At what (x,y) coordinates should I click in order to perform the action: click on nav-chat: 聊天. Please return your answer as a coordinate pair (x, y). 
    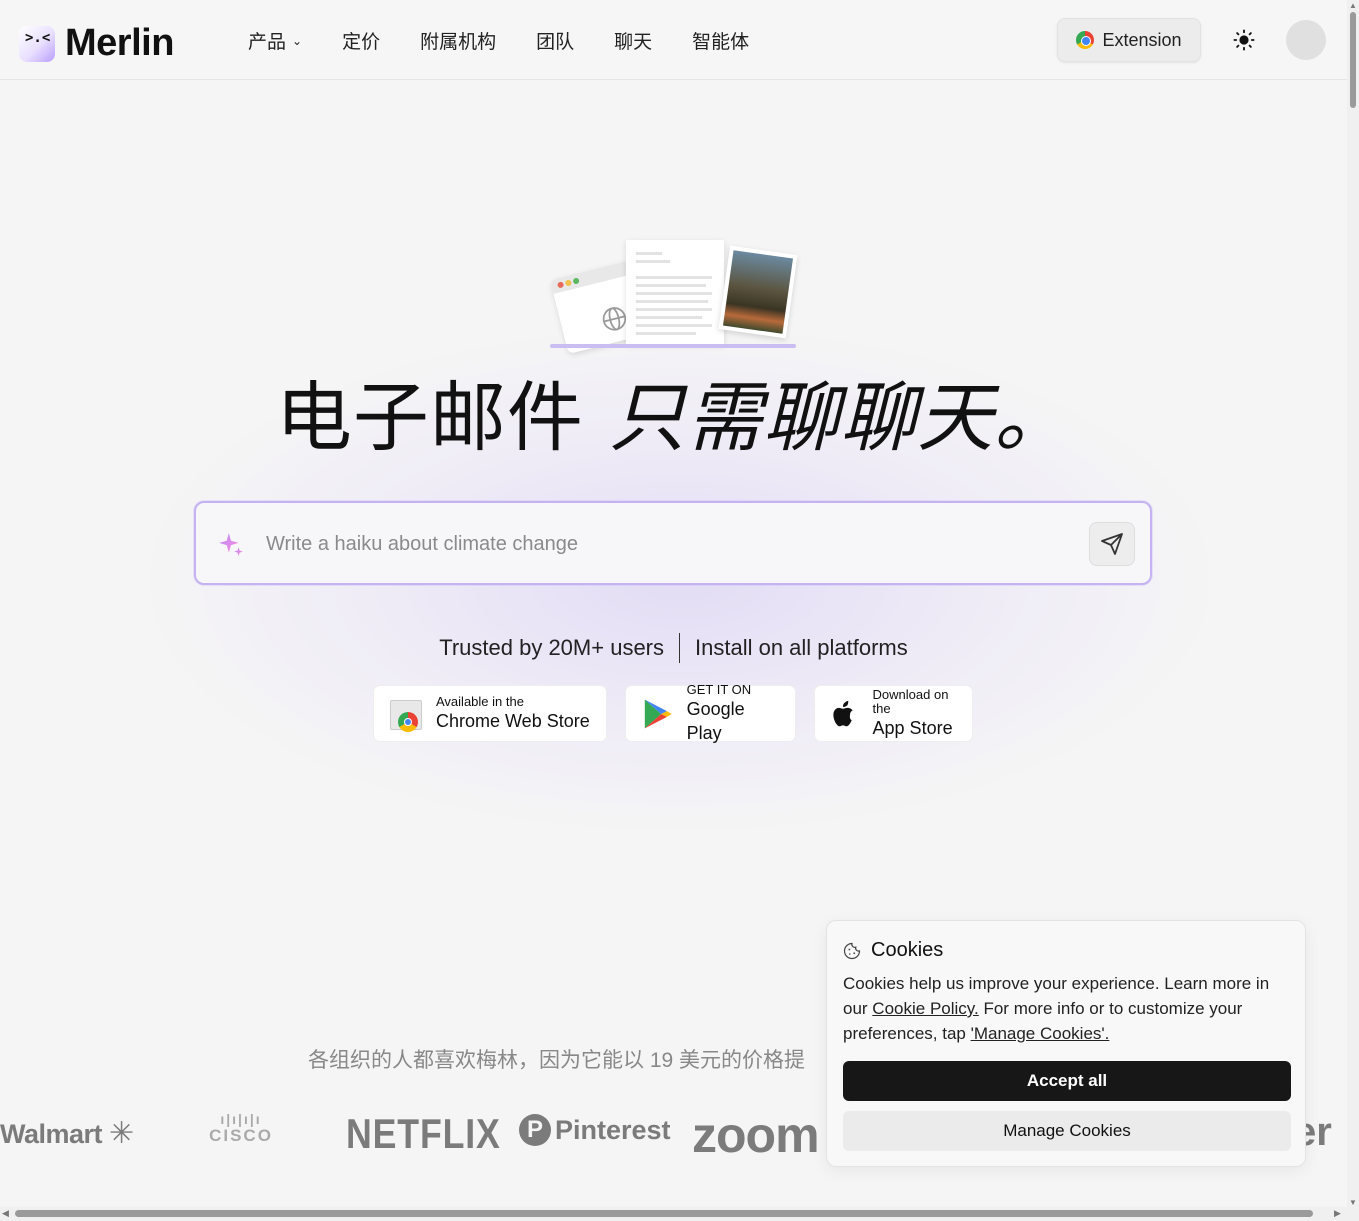
    Looking at the image, I should click on (633, 40).